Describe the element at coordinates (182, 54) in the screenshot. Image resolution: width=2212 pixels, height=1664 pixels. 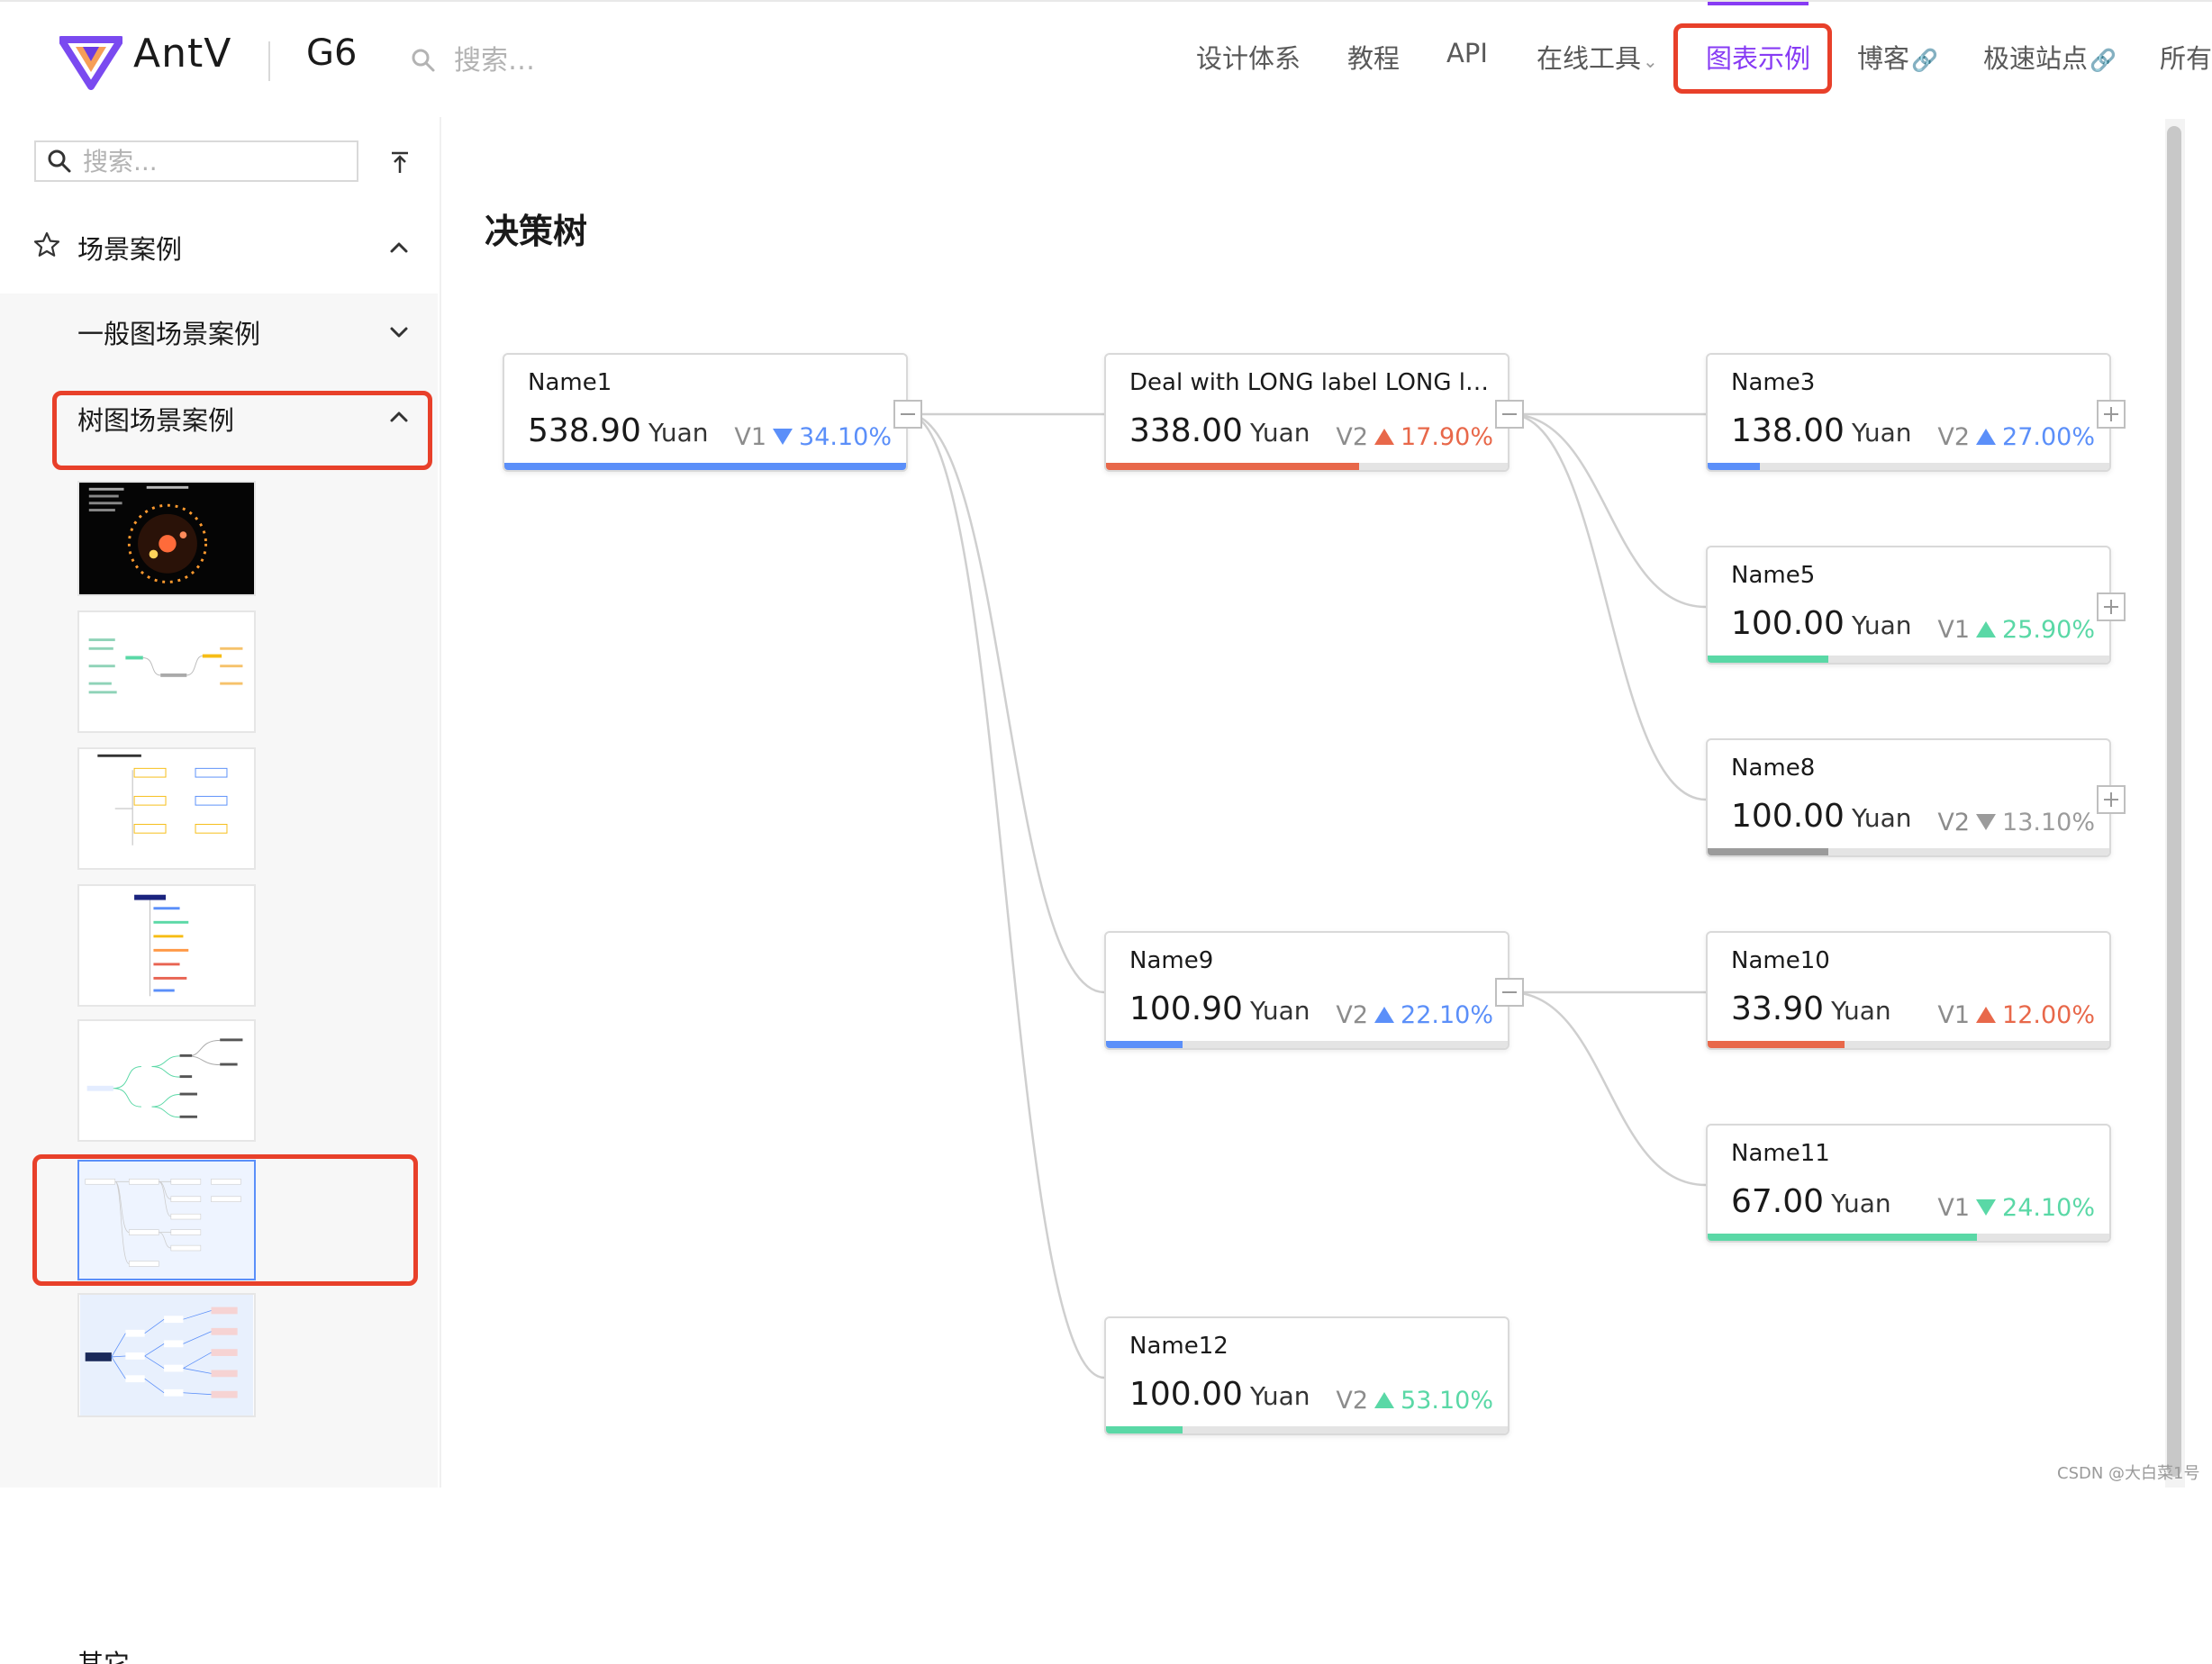
I see `brand-name: AntV` at that location.